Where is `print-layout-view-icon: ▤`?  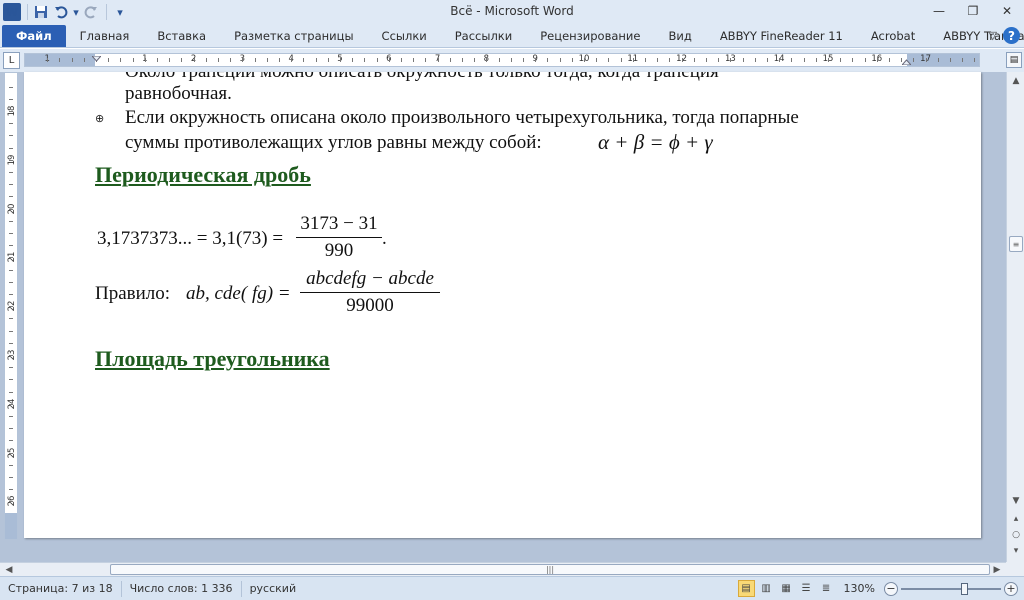 print-layout-view-icon: ▤ is located at coordinates (746, 588).